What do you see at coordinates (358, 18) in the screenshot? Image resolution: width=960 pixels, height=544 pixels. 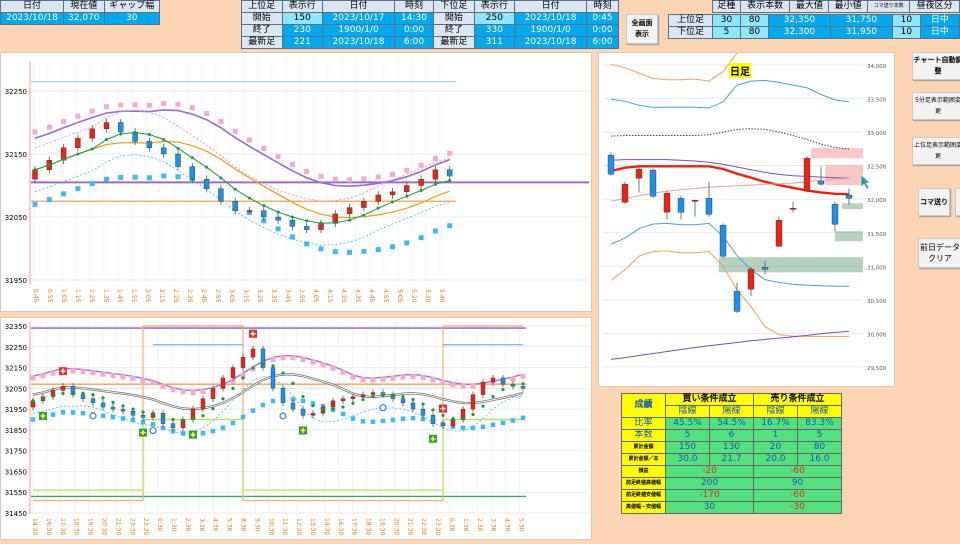 I see `rt-cell: 2023/10/17` at bounding box center [358, 18].